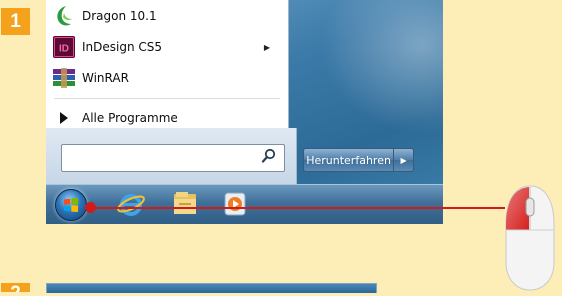  Describe the element at coordinates (297, 208) in the screenshot. I see `pointer-line` at that location.